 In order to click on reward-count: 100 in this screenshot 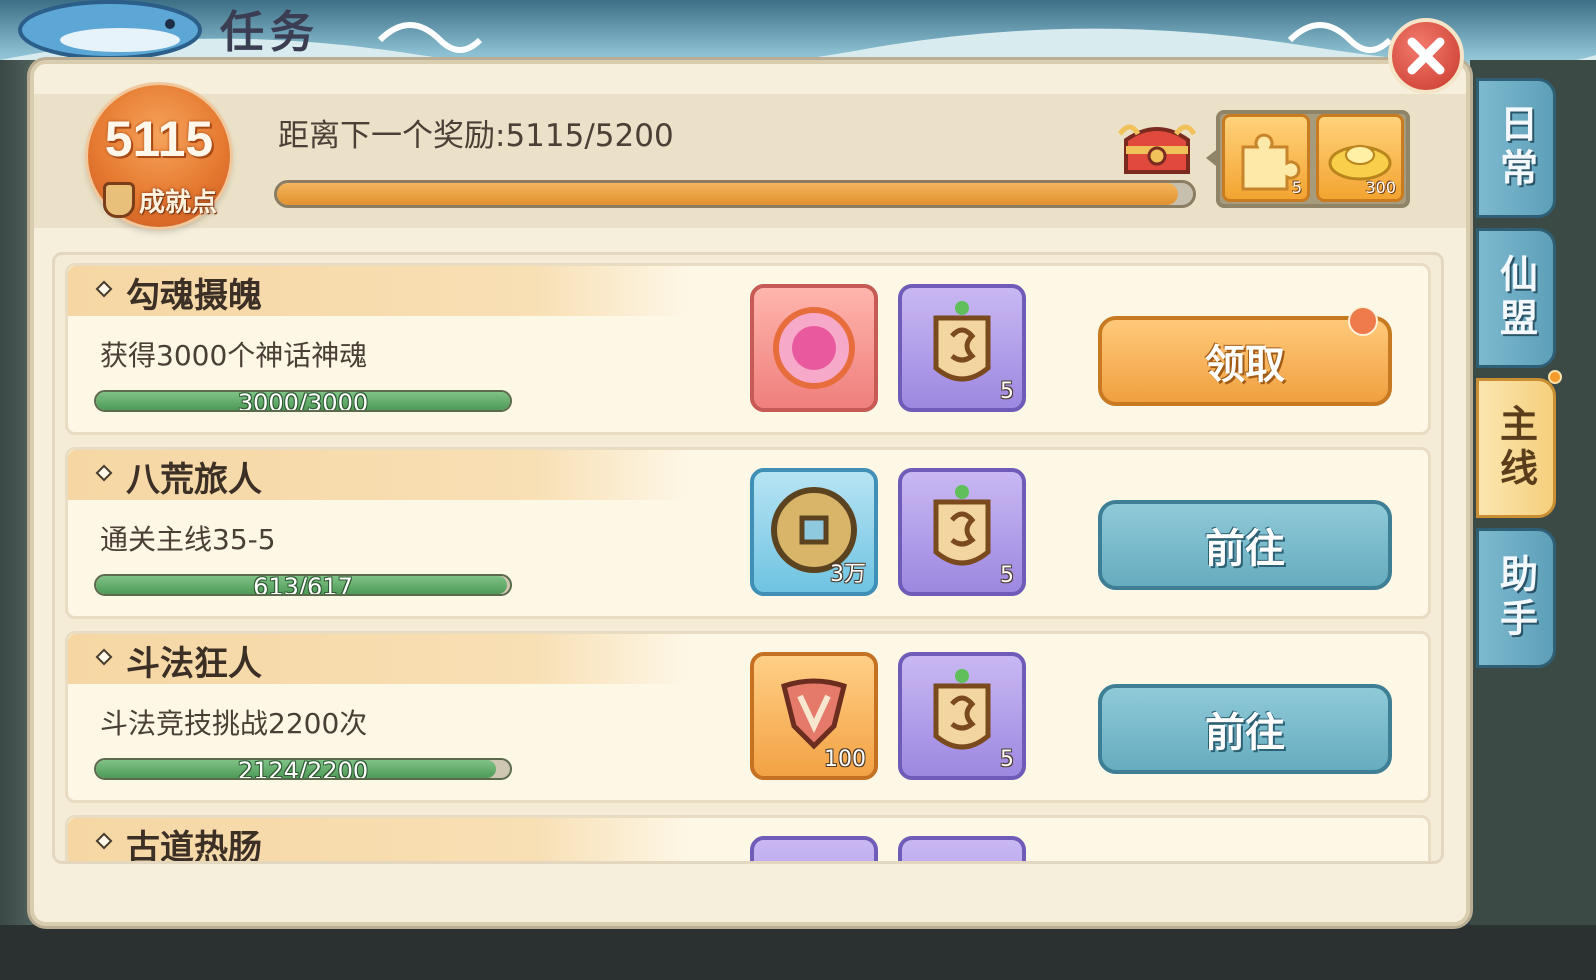, I will do `click(845, 759)`.